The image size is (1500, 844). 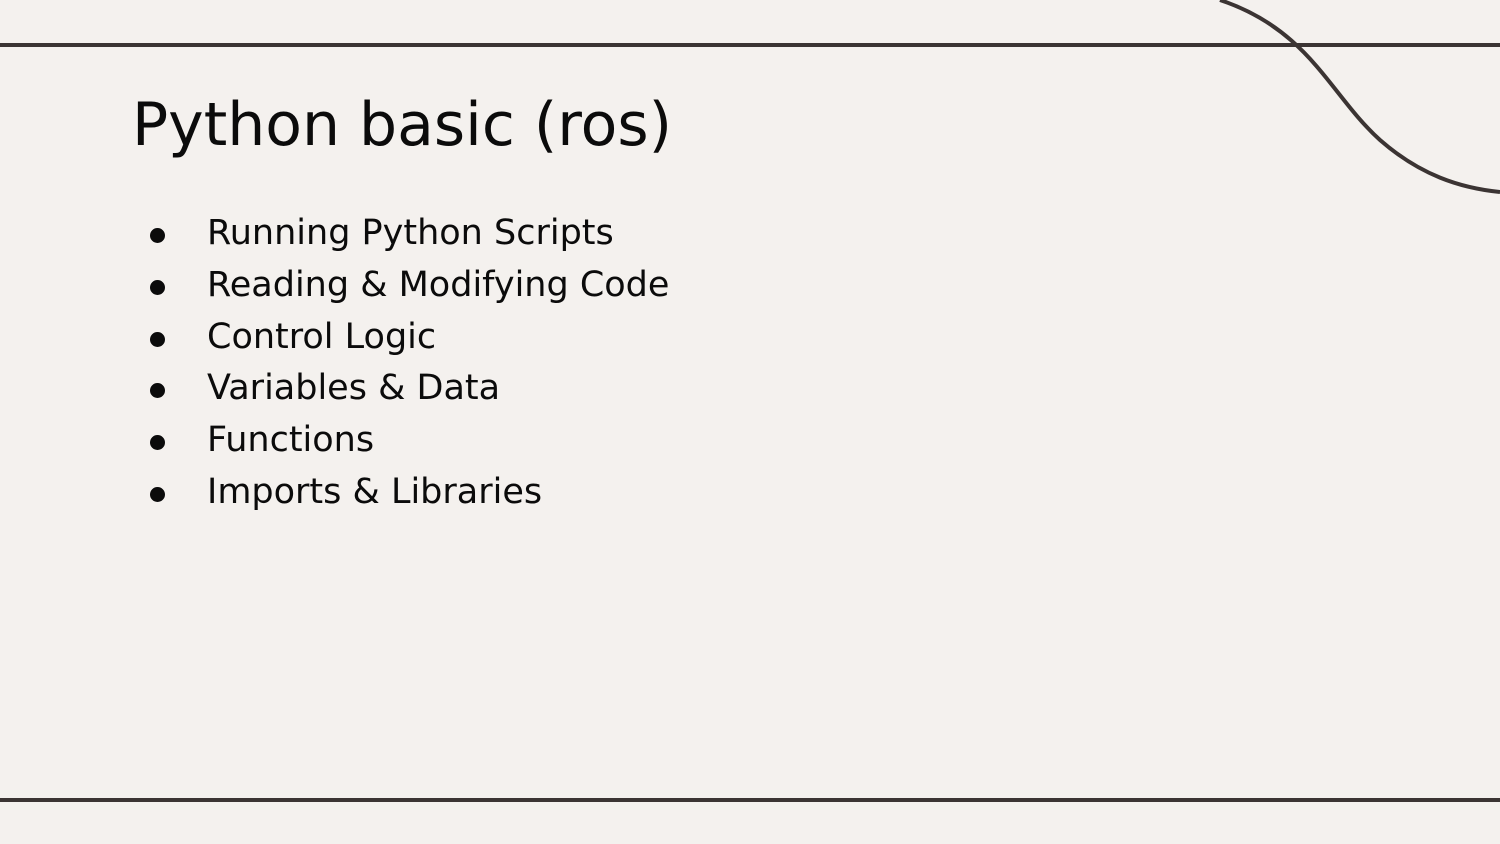 I want to click on decorative-curve, so click(x=1359, y=97).